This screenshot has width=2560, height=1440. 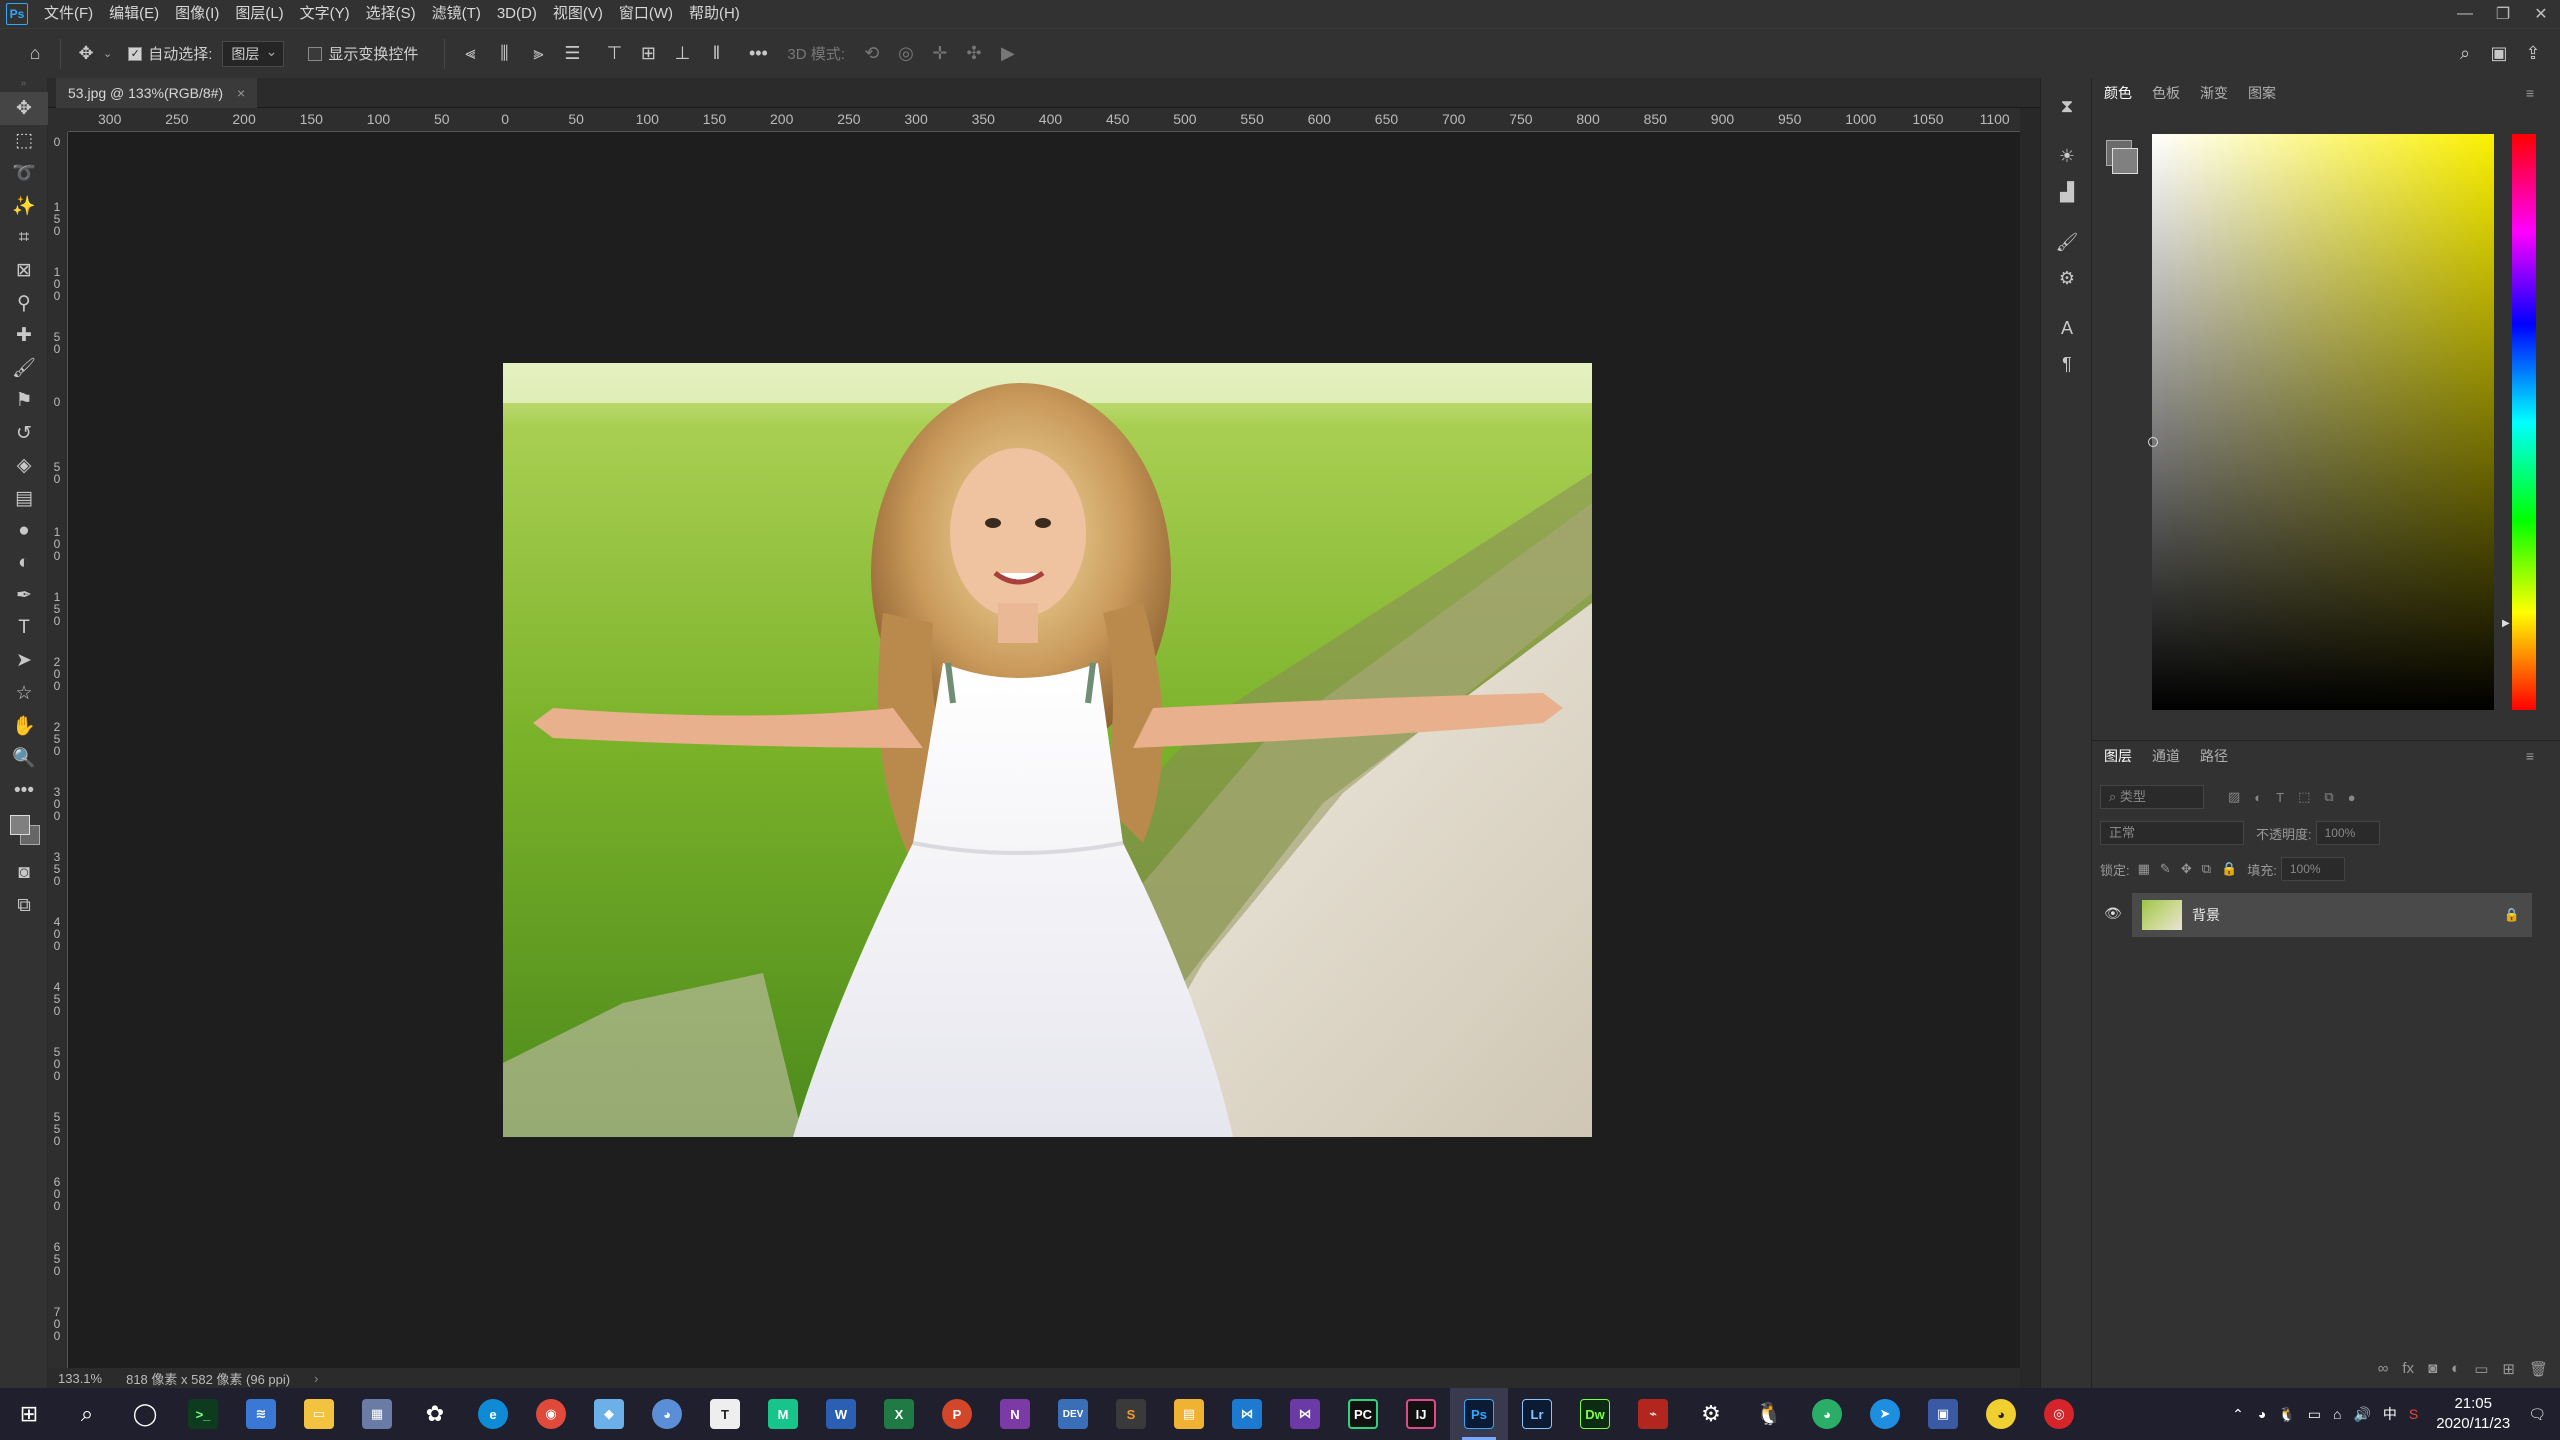 What do you see at coordinates (1073, 1414) in the screenshot?
I see `dev-app-icon: DEV` at bounding box center [1073, 1414].